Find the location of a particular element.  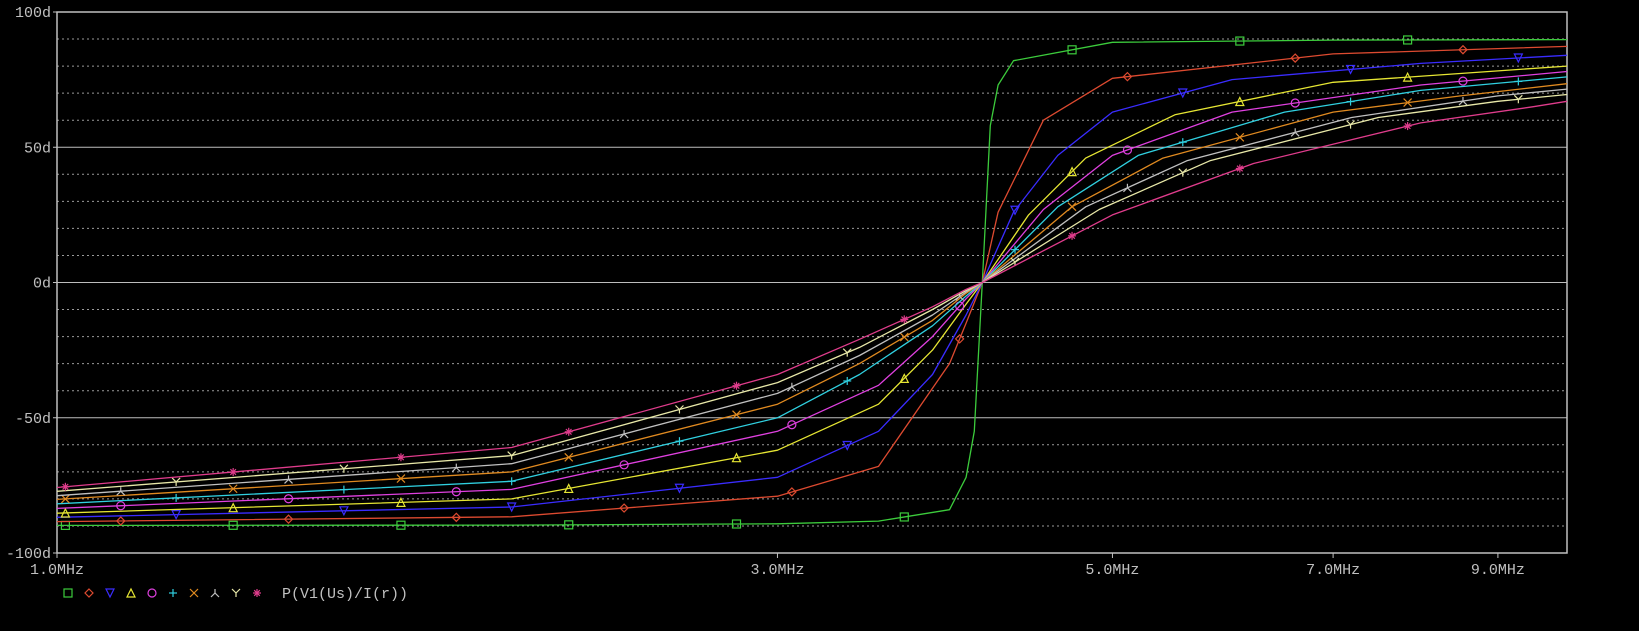

x-tick-label: 7.0MHz is located at coordinates (1333, 570).